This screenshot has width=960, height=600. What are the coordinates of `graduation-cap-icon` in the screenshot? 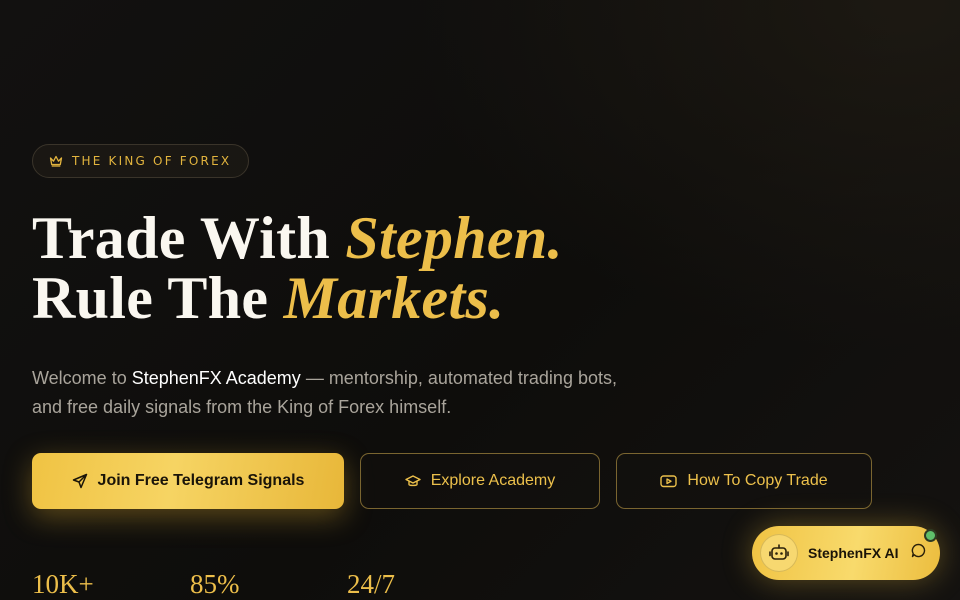 It's located at (413, 481).